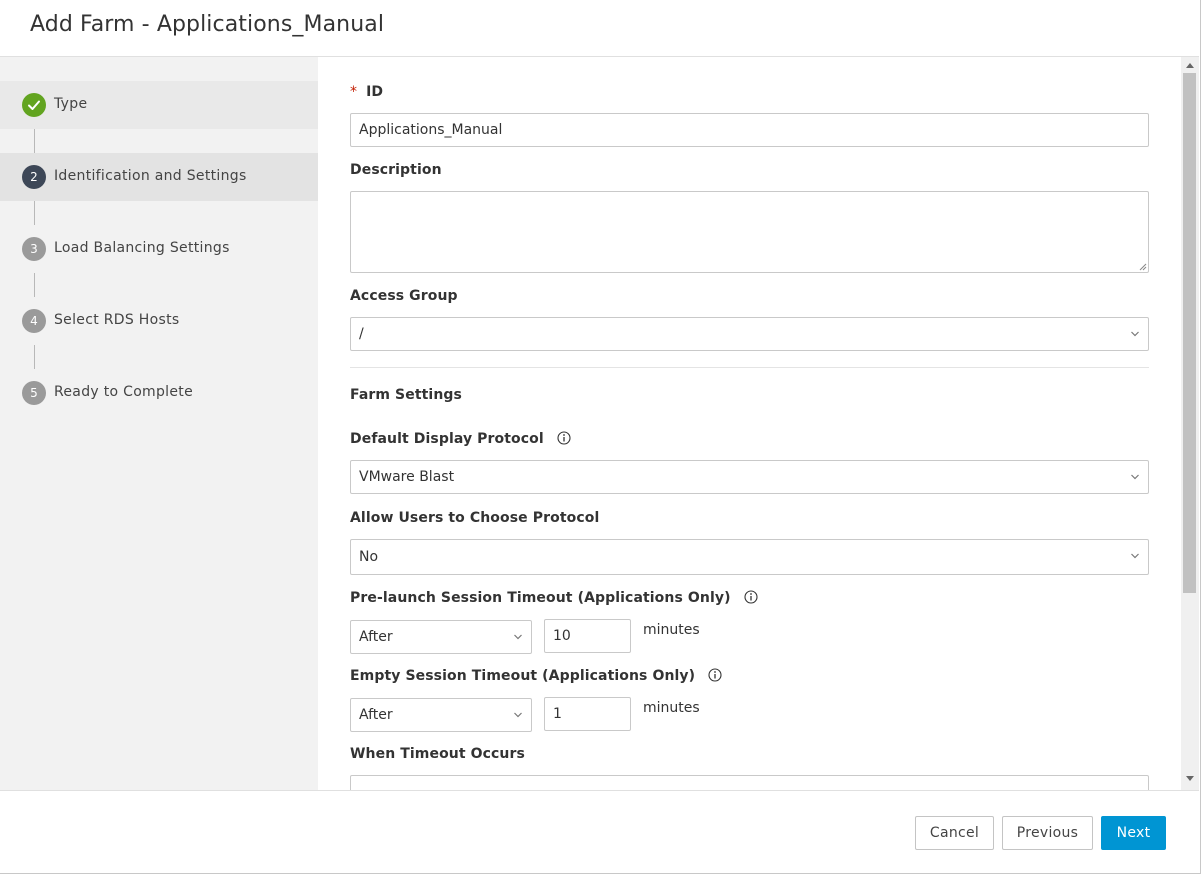 This screenshot has height=874, width=1201. I want to click on previous-button: Previous, so click(1047, 833).